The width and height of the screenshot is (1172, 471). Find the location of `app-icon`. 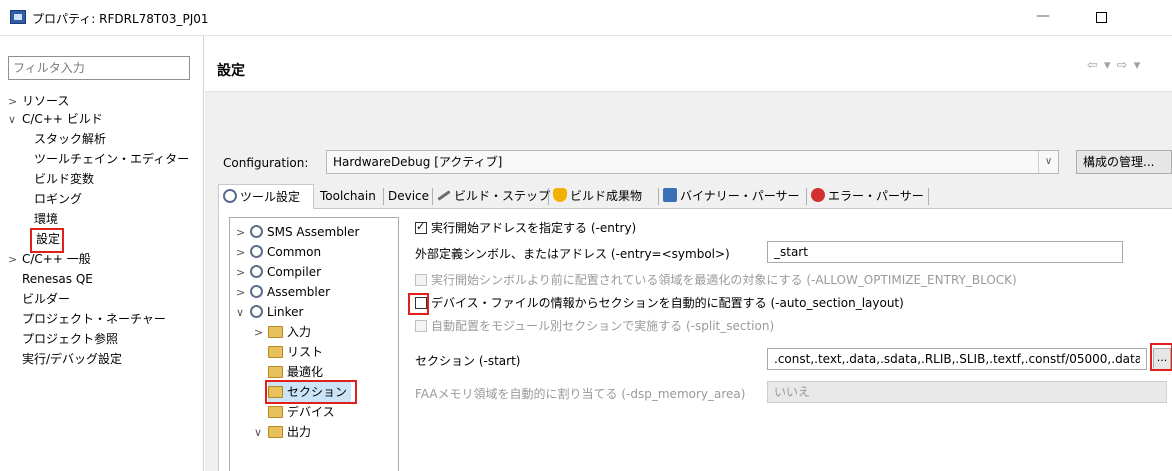

app-icon is located at coordinates (18, 17).